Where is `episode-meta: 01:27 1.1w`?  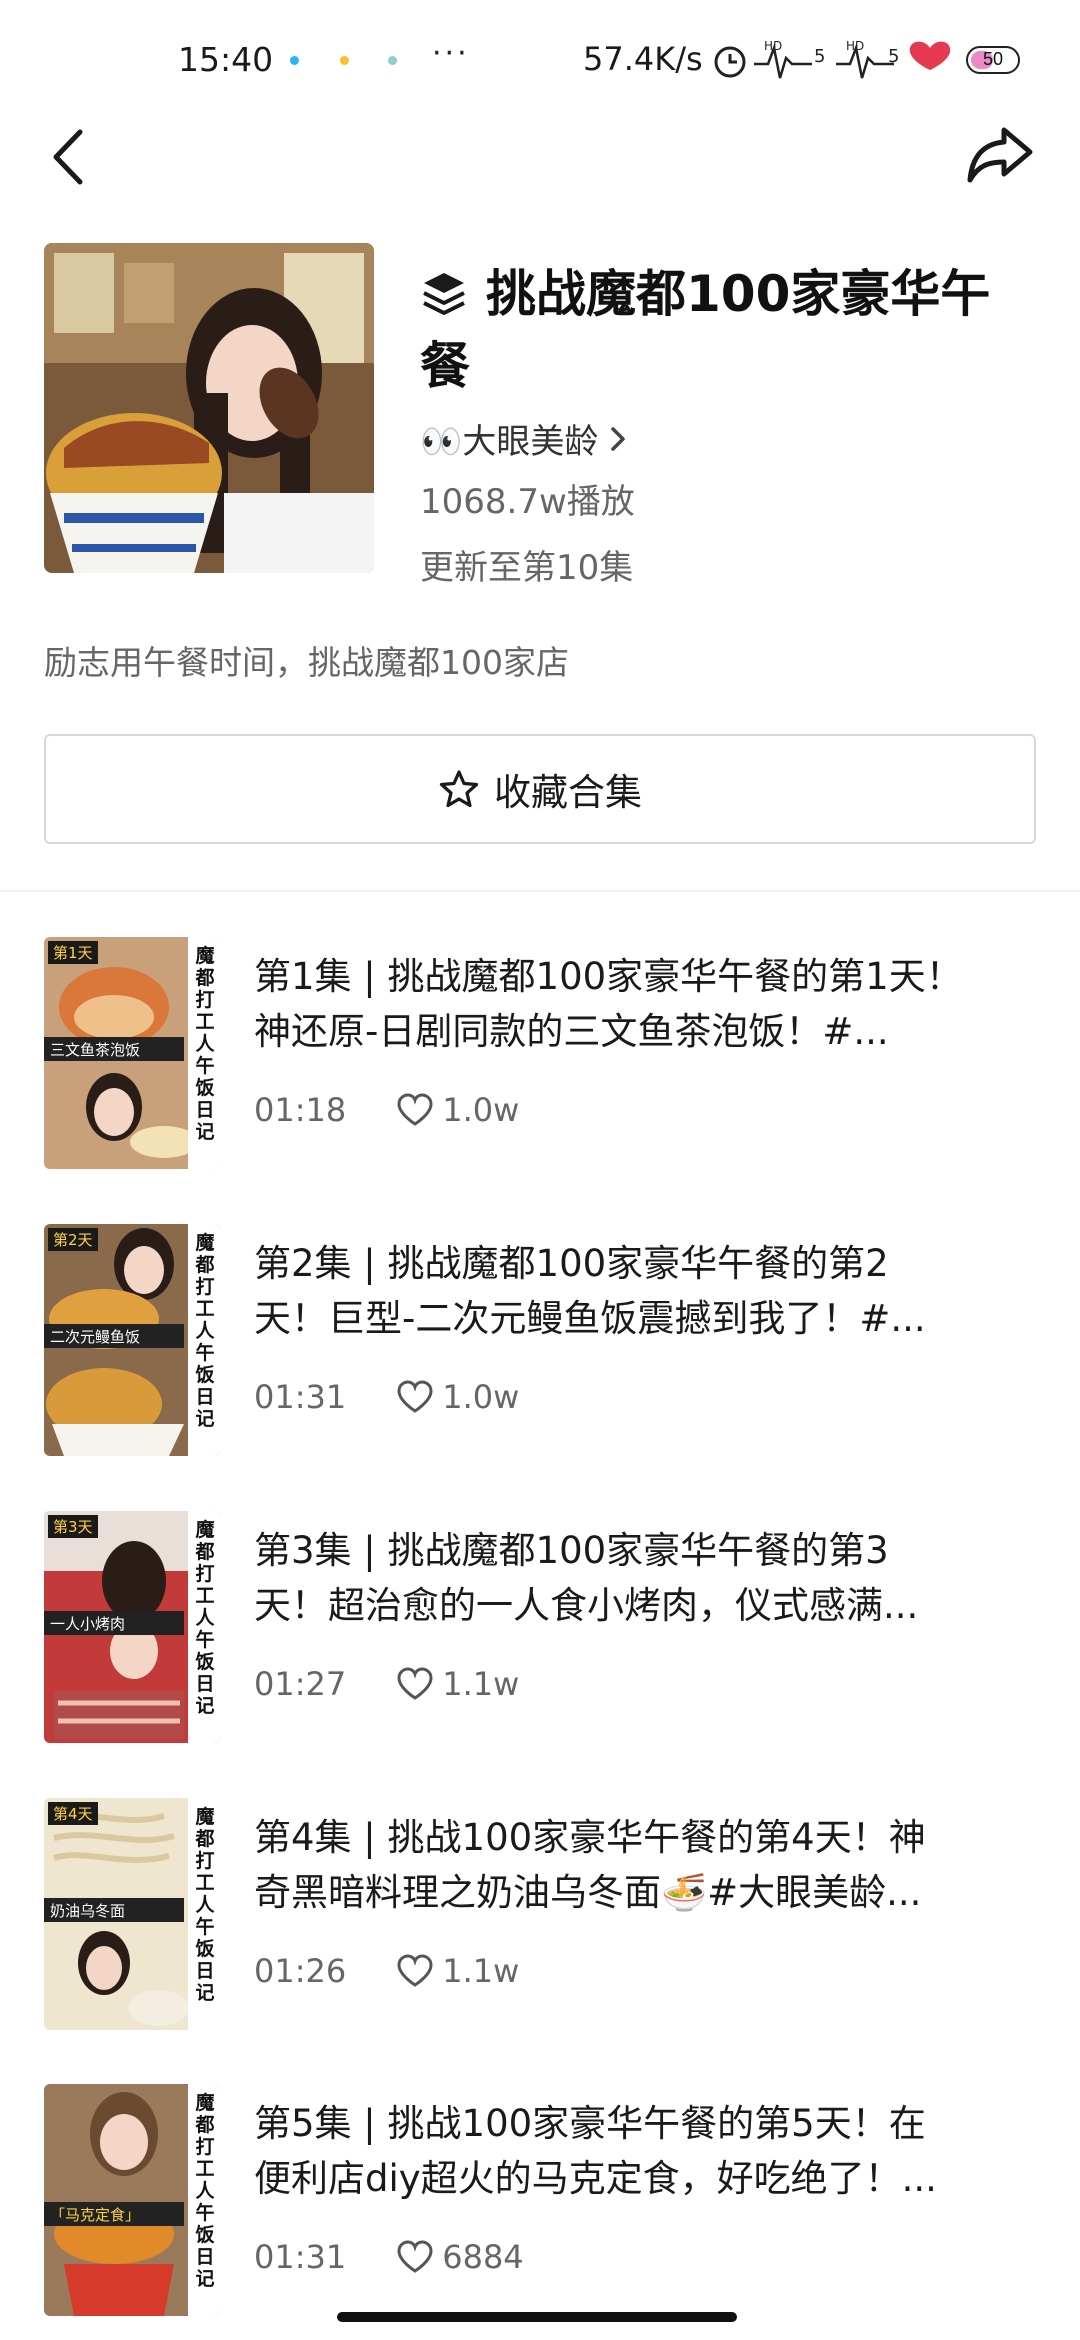 episode-meta: 01:27 1.1w is located at coordinates (386, 1684).